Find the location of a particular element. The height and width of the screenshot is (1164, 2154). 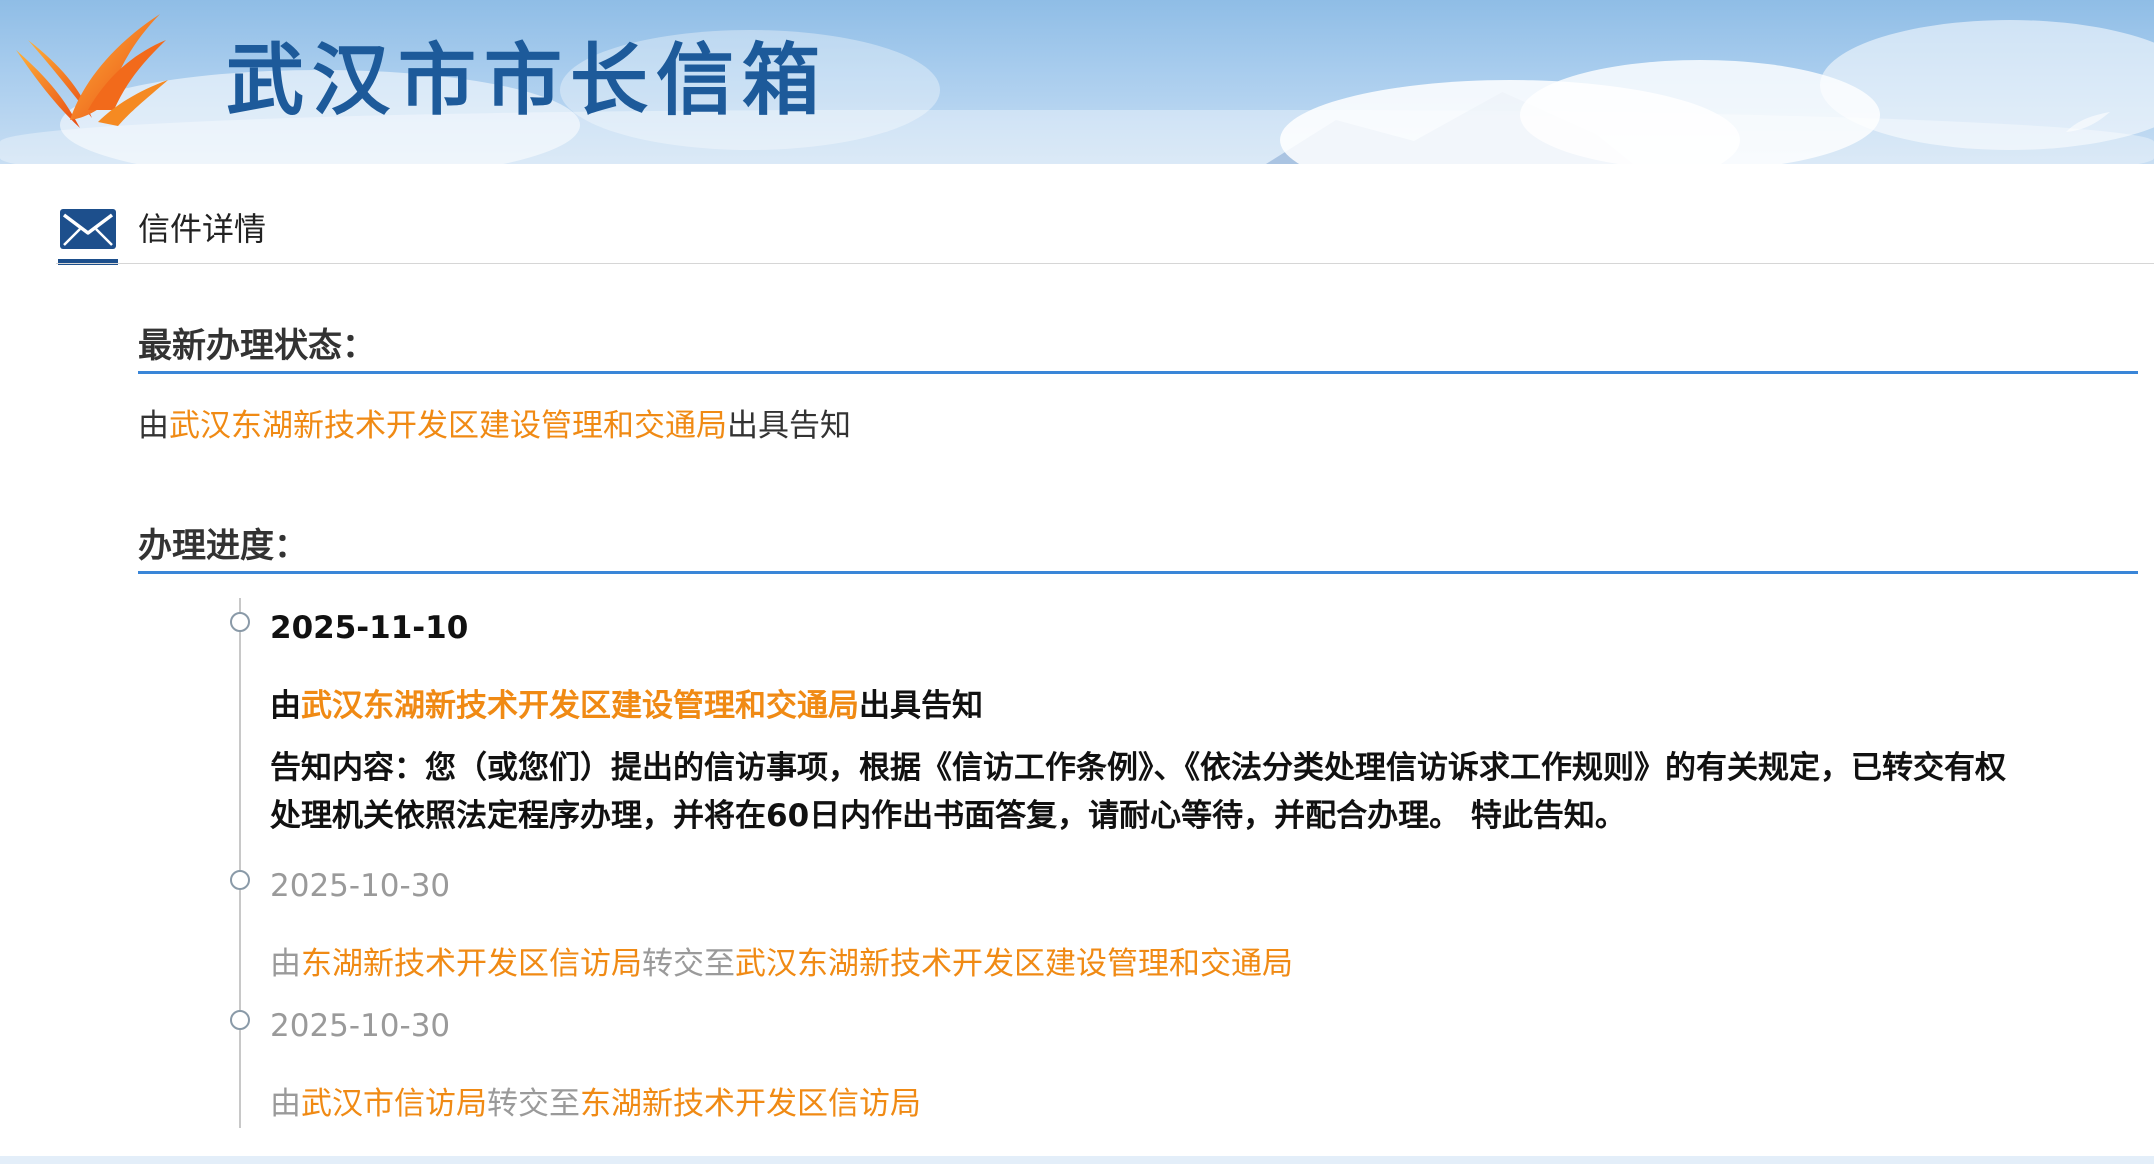

footer-bar is located at coordinates (1077, 1160).